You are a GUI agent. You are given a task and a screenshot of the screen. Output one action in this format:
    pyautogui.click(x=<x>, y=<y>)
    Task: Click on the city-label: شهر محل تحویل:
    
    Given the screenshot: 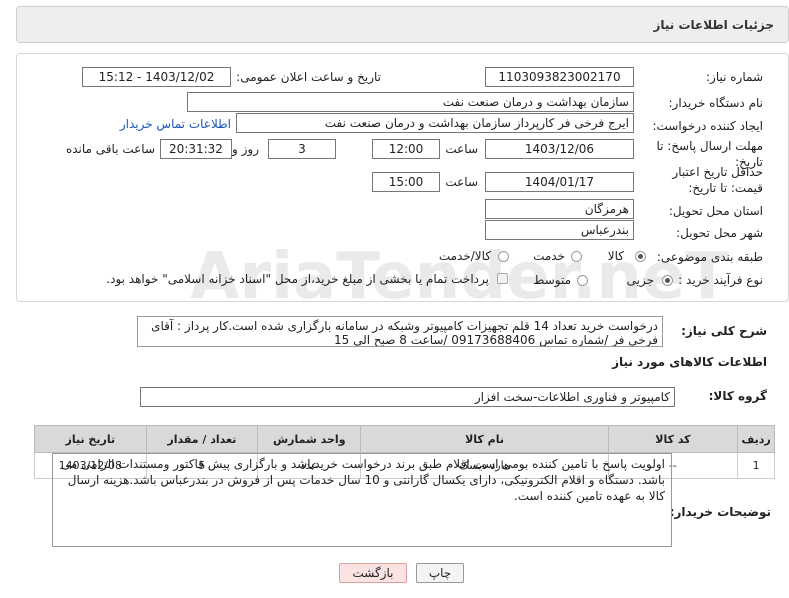 What is the action you would take?
    pyautogui.click(x=719, y=233)
    